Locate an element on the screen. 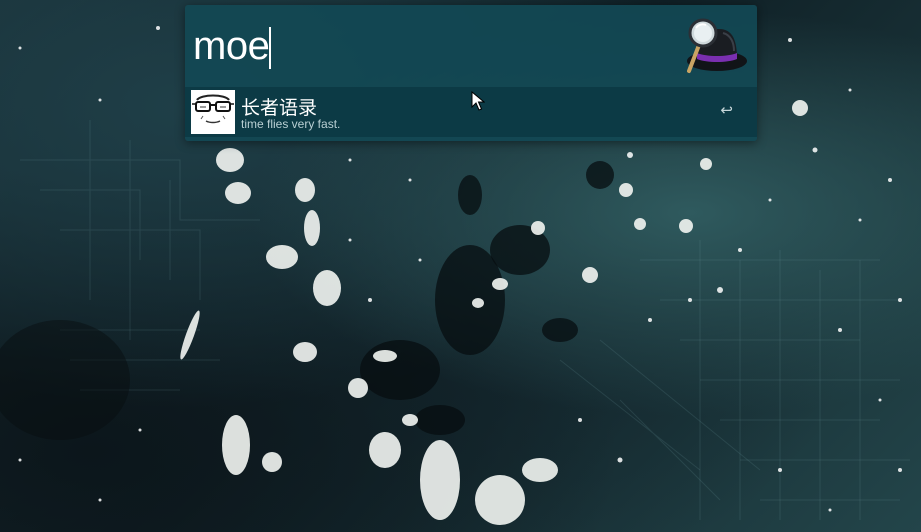 The height and width of the screenshot is (532, 921). mouse-pointer-icon is located at coordinates (478, 101).